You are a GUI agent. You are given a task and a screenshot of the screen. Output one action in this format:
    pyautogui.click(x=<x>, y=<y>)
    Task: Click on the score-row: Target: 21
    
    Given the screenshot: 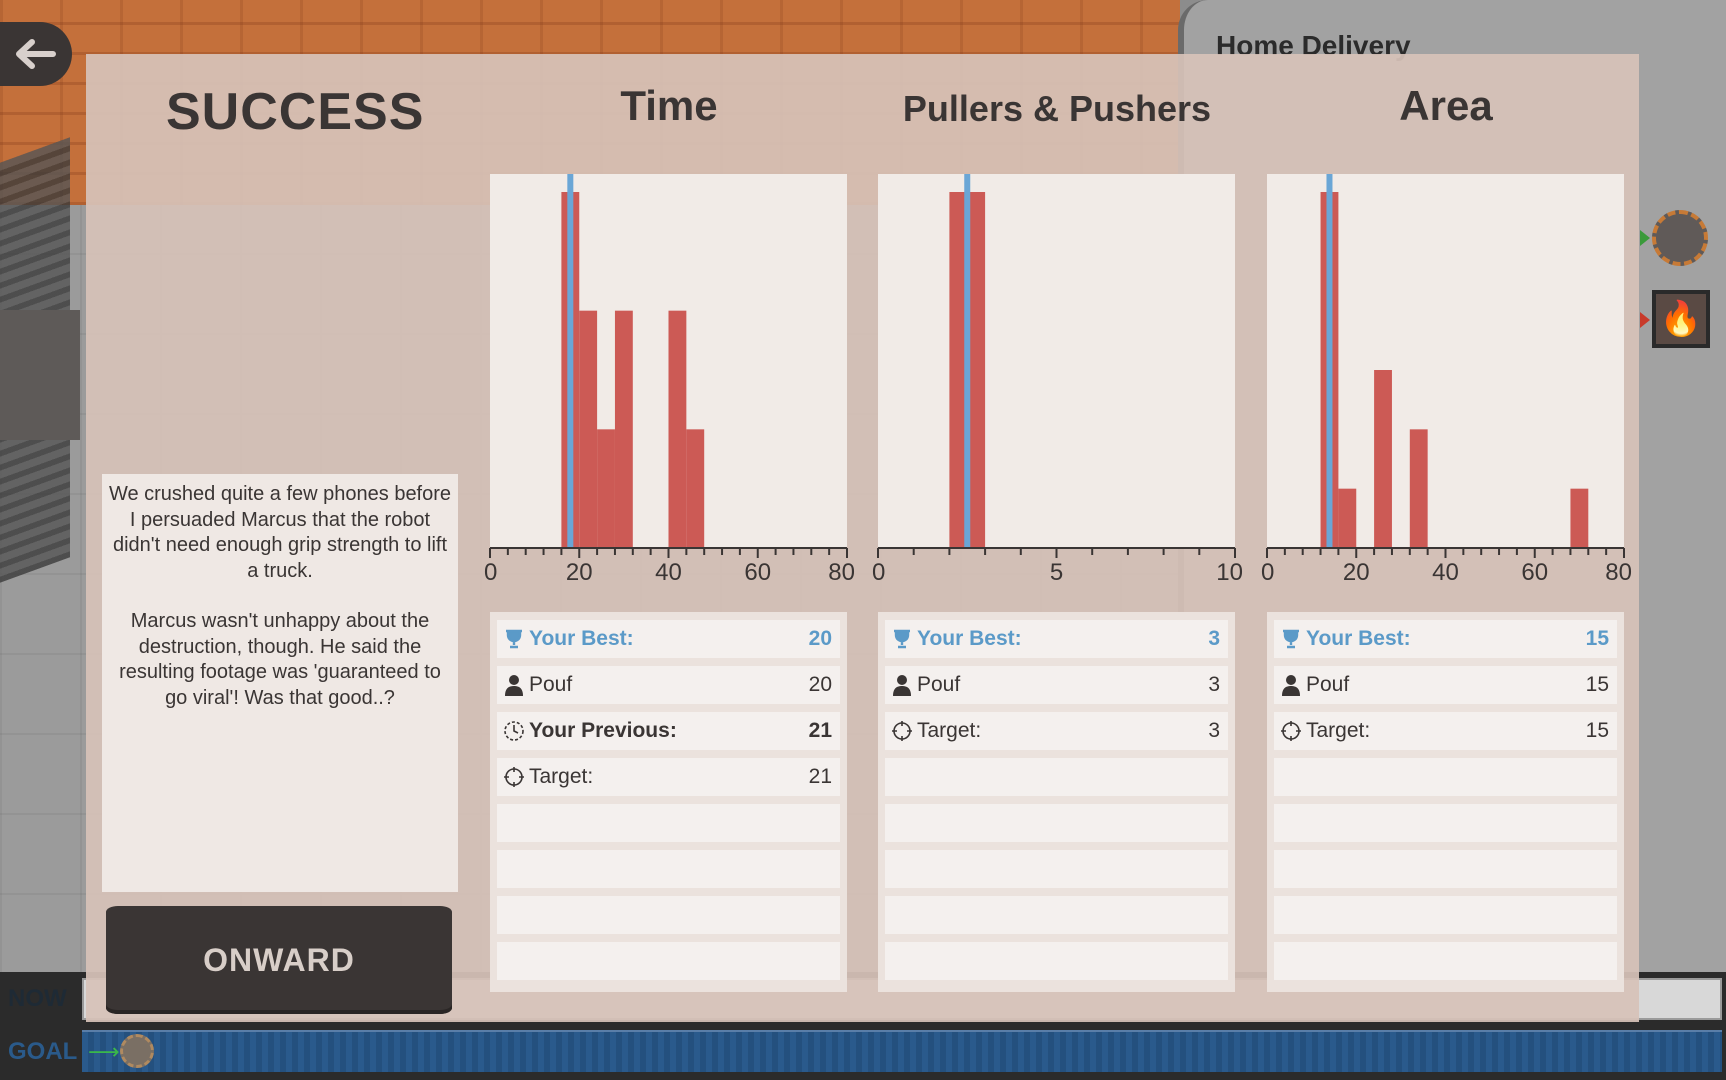 What is the action you would take?
    pyautogui.click(x=668, y=777)
    